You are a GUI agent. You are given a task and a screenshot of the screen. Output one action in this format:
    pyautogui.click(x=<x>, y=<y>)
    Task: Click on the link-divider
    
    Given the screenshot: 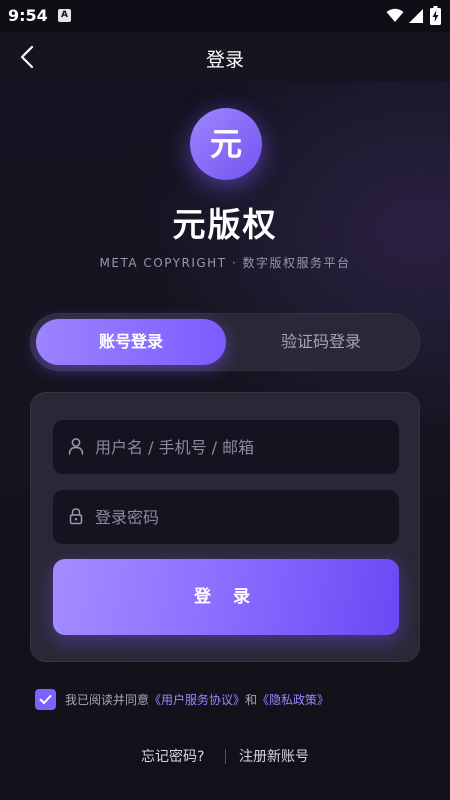 What is the action you would take?
    pyautogui.click(x=225, y=756)
    